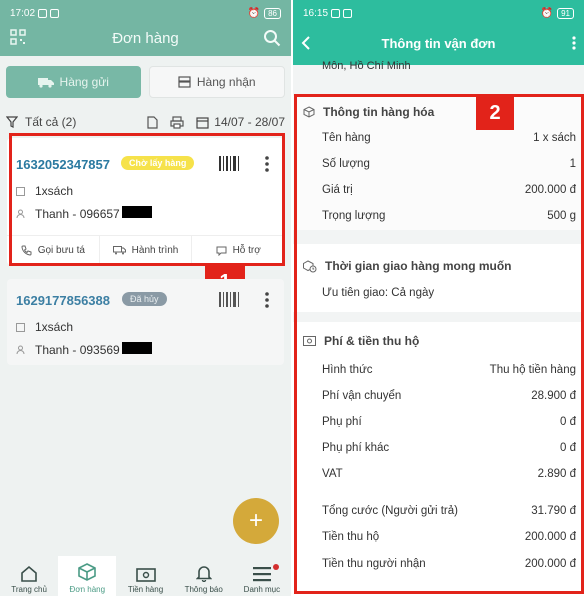 This screenshot has width=584, height=596. I want to click on nav-notifications: Thông báo, so click(204, 576).